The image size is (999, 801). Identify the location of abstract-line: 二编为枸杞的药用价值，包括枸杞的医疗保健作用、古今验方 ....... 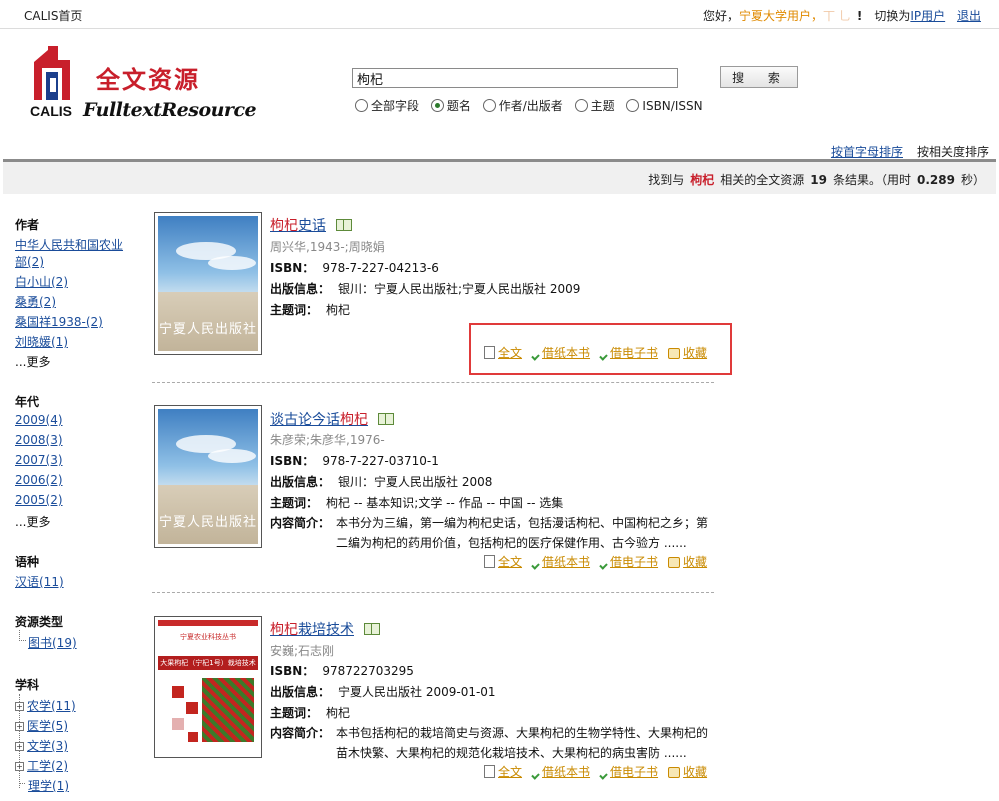
(511, 543).